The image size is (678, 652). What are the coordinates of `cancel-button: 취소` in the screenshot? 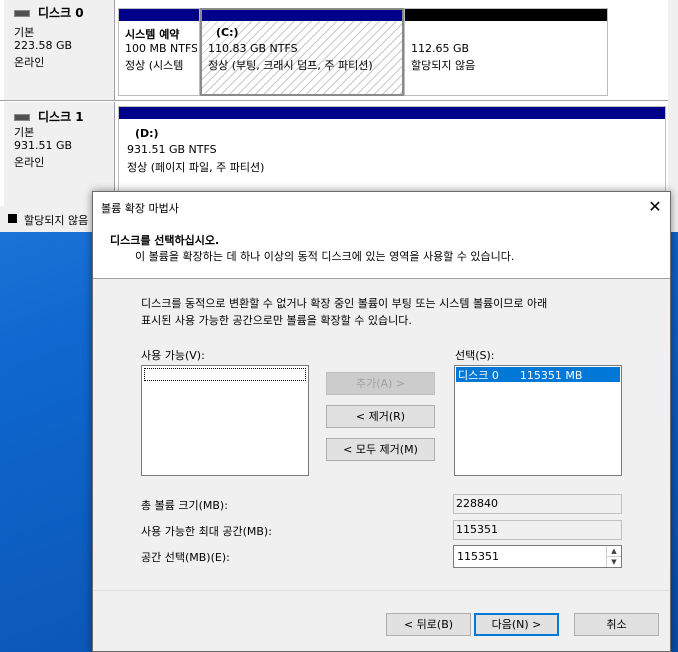 It's located at (616, 624).